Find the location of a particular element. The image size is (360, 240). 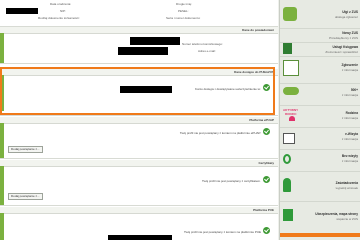

mobile-phone-label: Numer telefonu komórkowego: is located at coordinates (202, 44).